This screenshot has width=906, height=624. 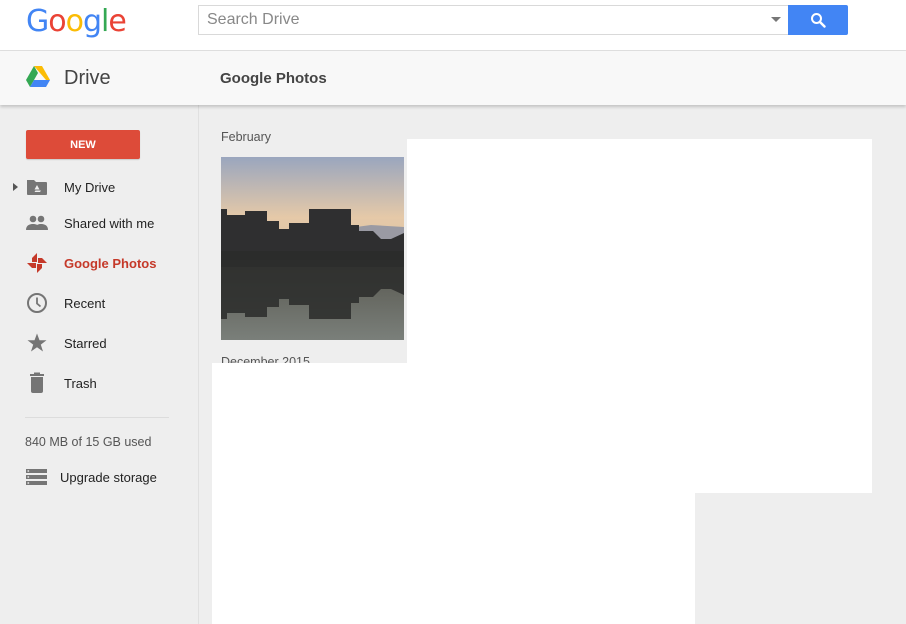 I want to click on sidebar-item-label: Recent, so click(x=85, y=303).